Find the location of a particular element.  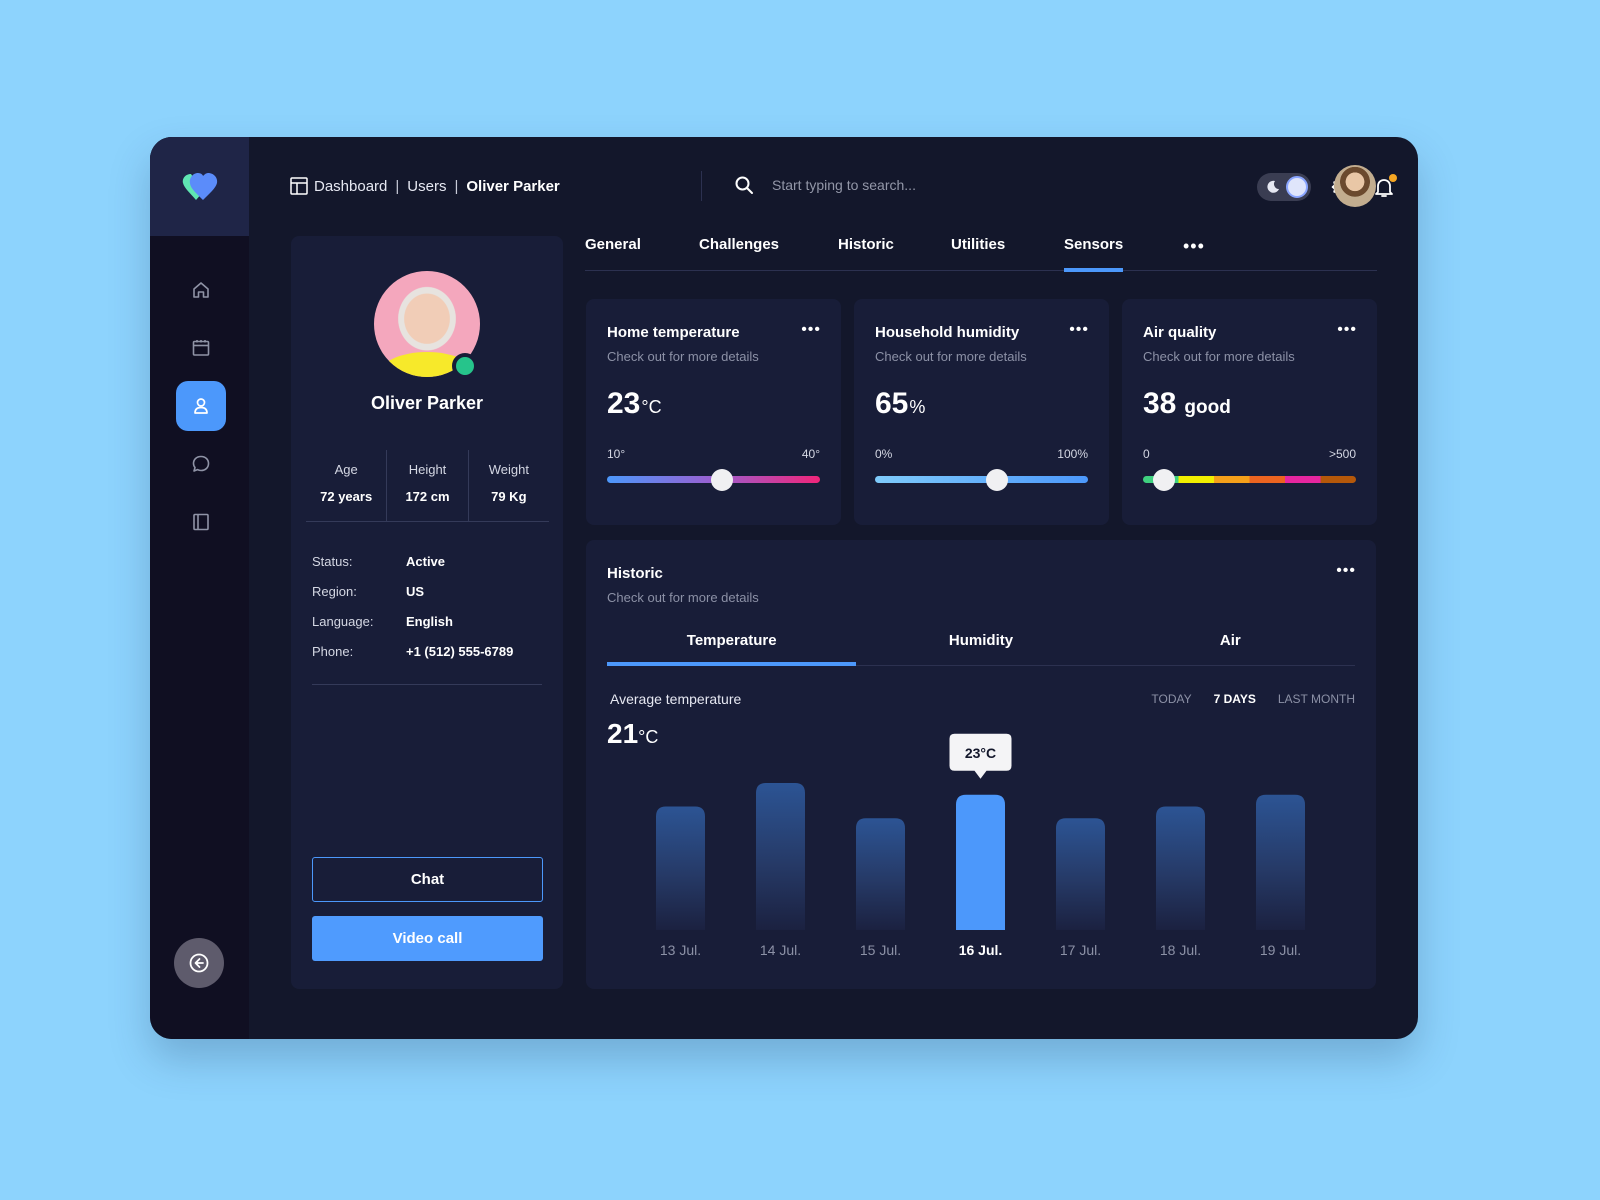

calendar-icon is located at coordinates (201, 348).